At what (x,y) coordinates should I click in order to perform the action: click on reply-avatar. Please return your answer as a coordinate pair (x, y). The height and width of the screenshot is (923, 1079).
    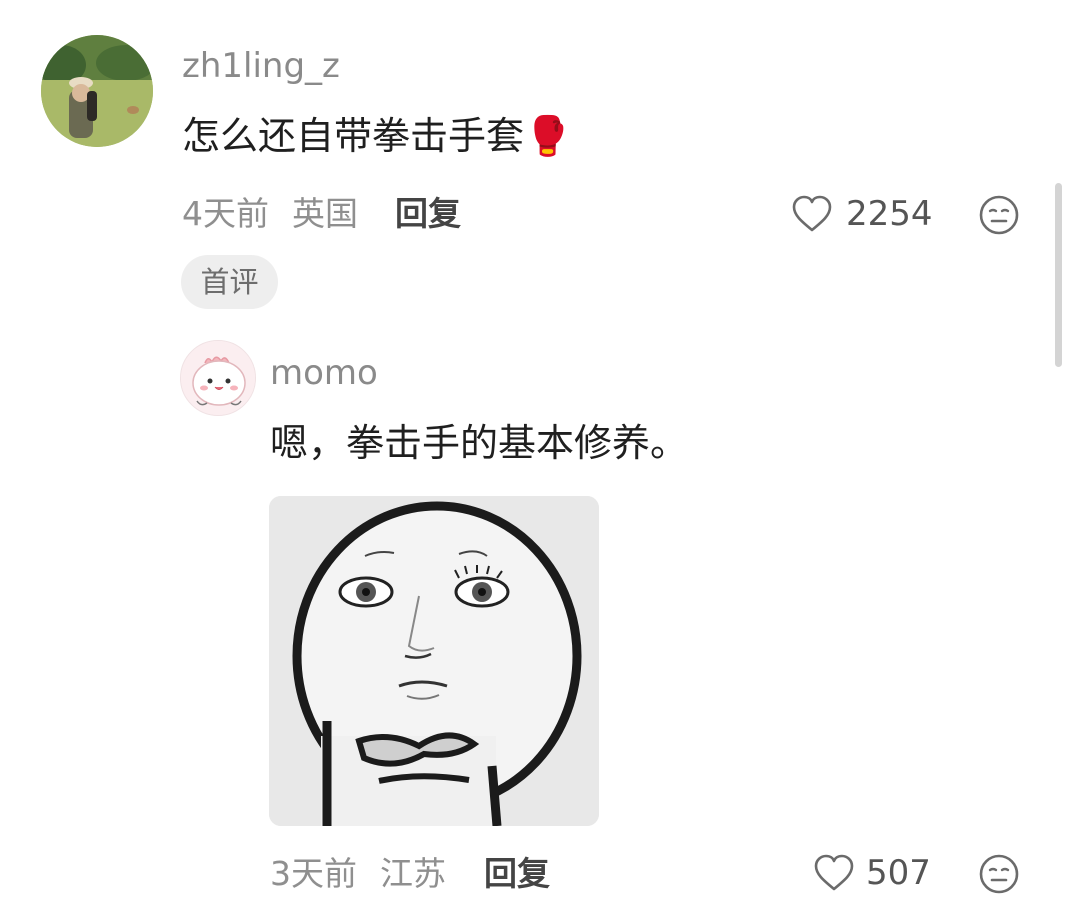
    Looking at the image, I should click on (218, 378).